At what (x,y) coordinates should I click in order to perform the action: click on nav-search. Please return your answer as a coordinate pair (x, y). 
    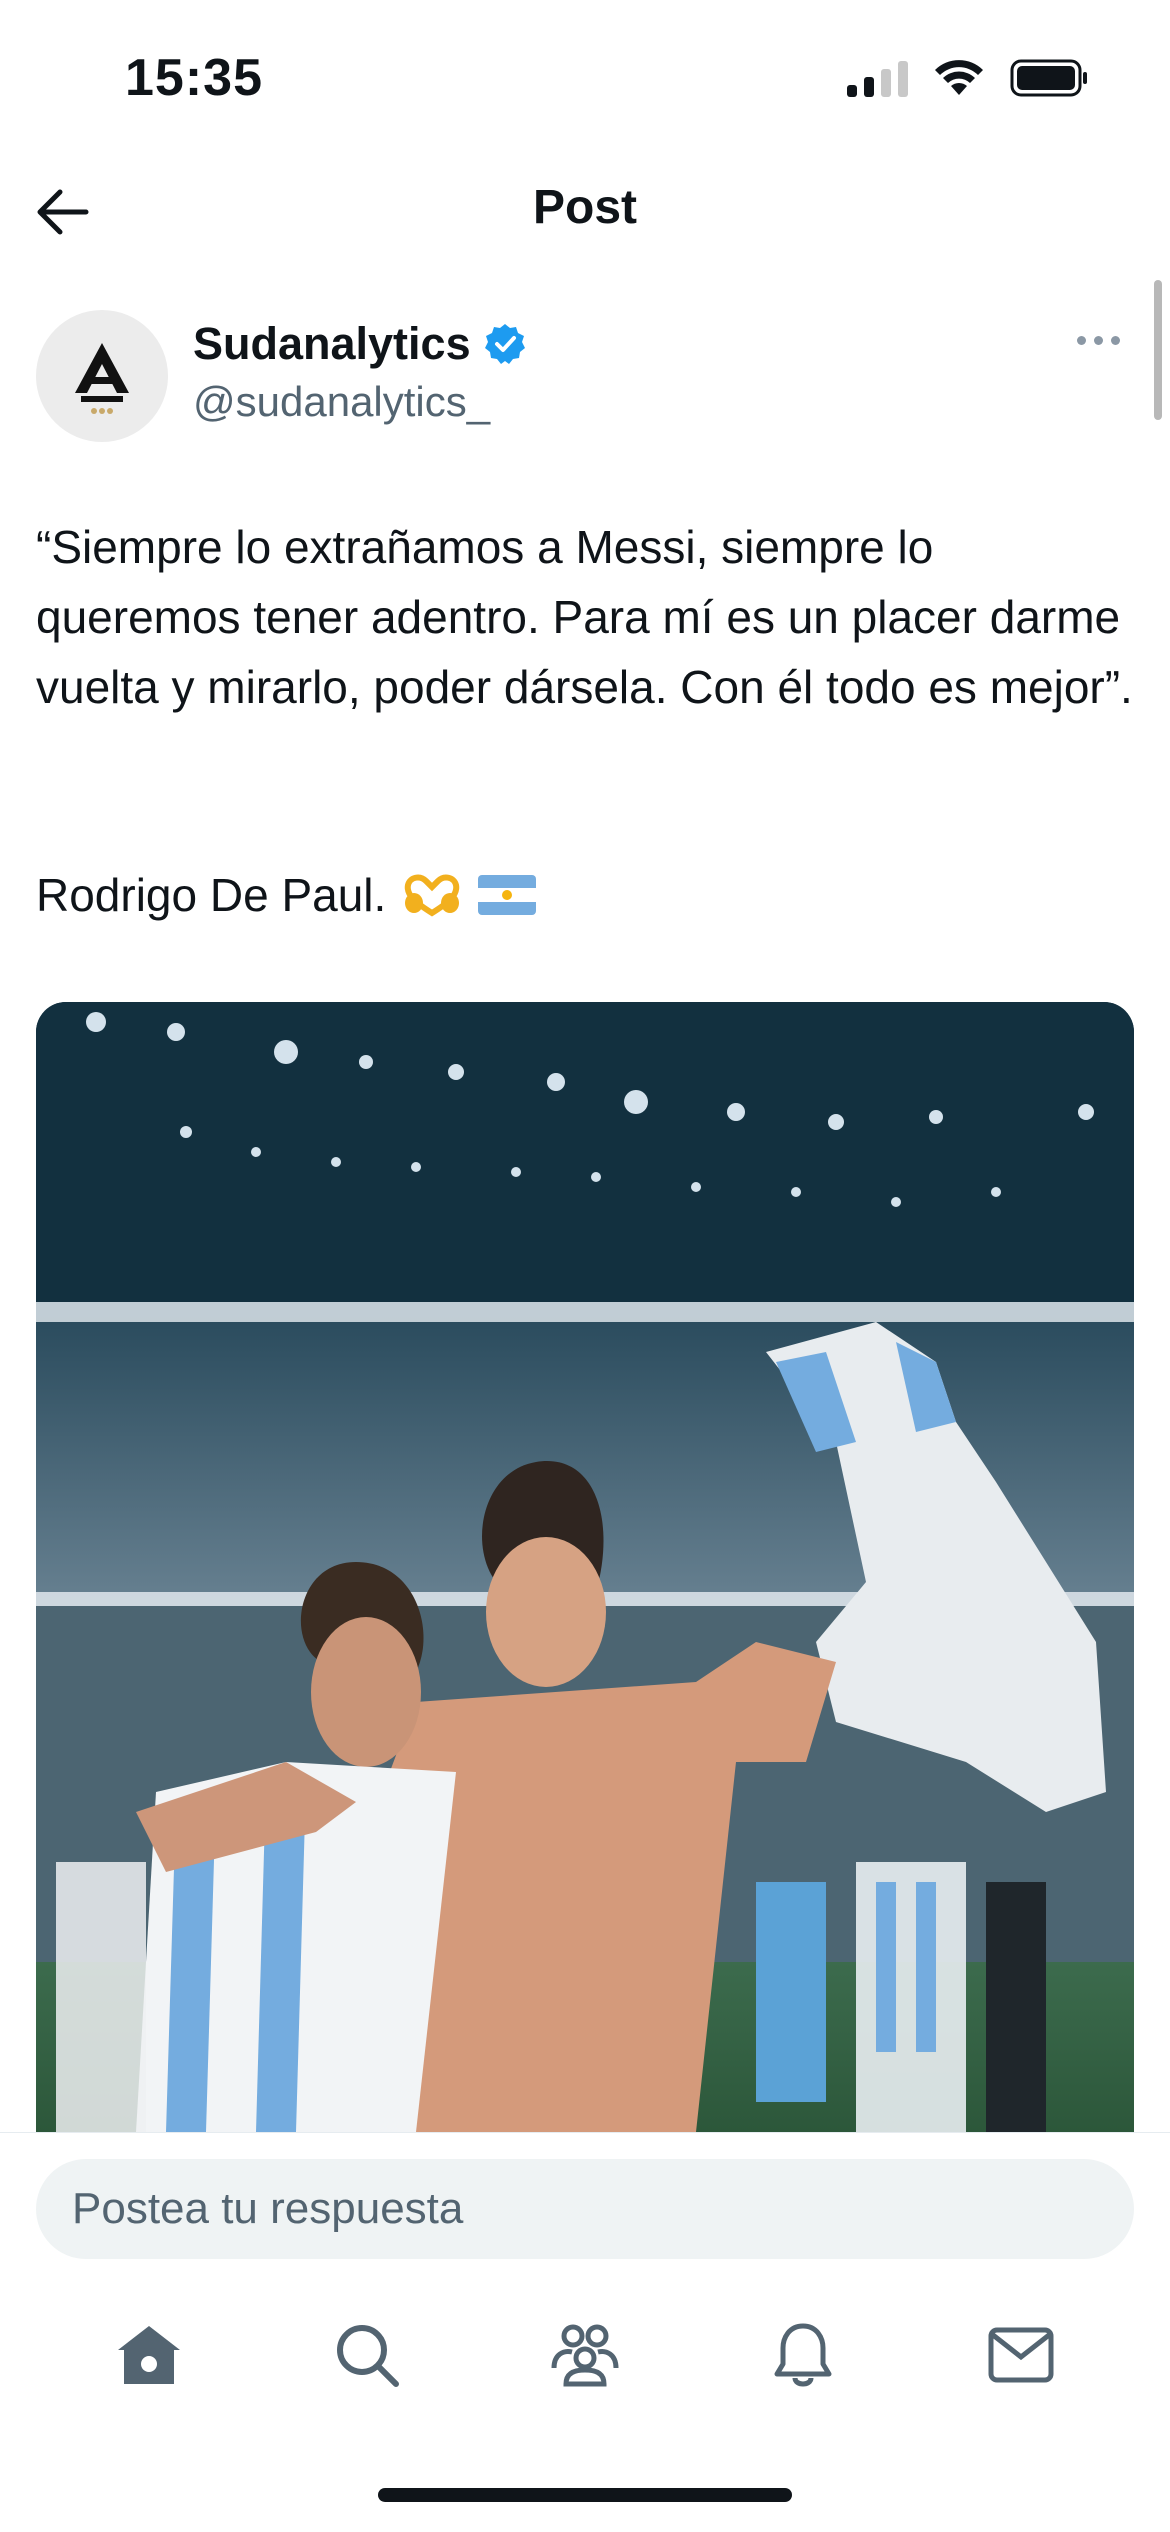
    Looking at the image, I should click on (367, 2355).